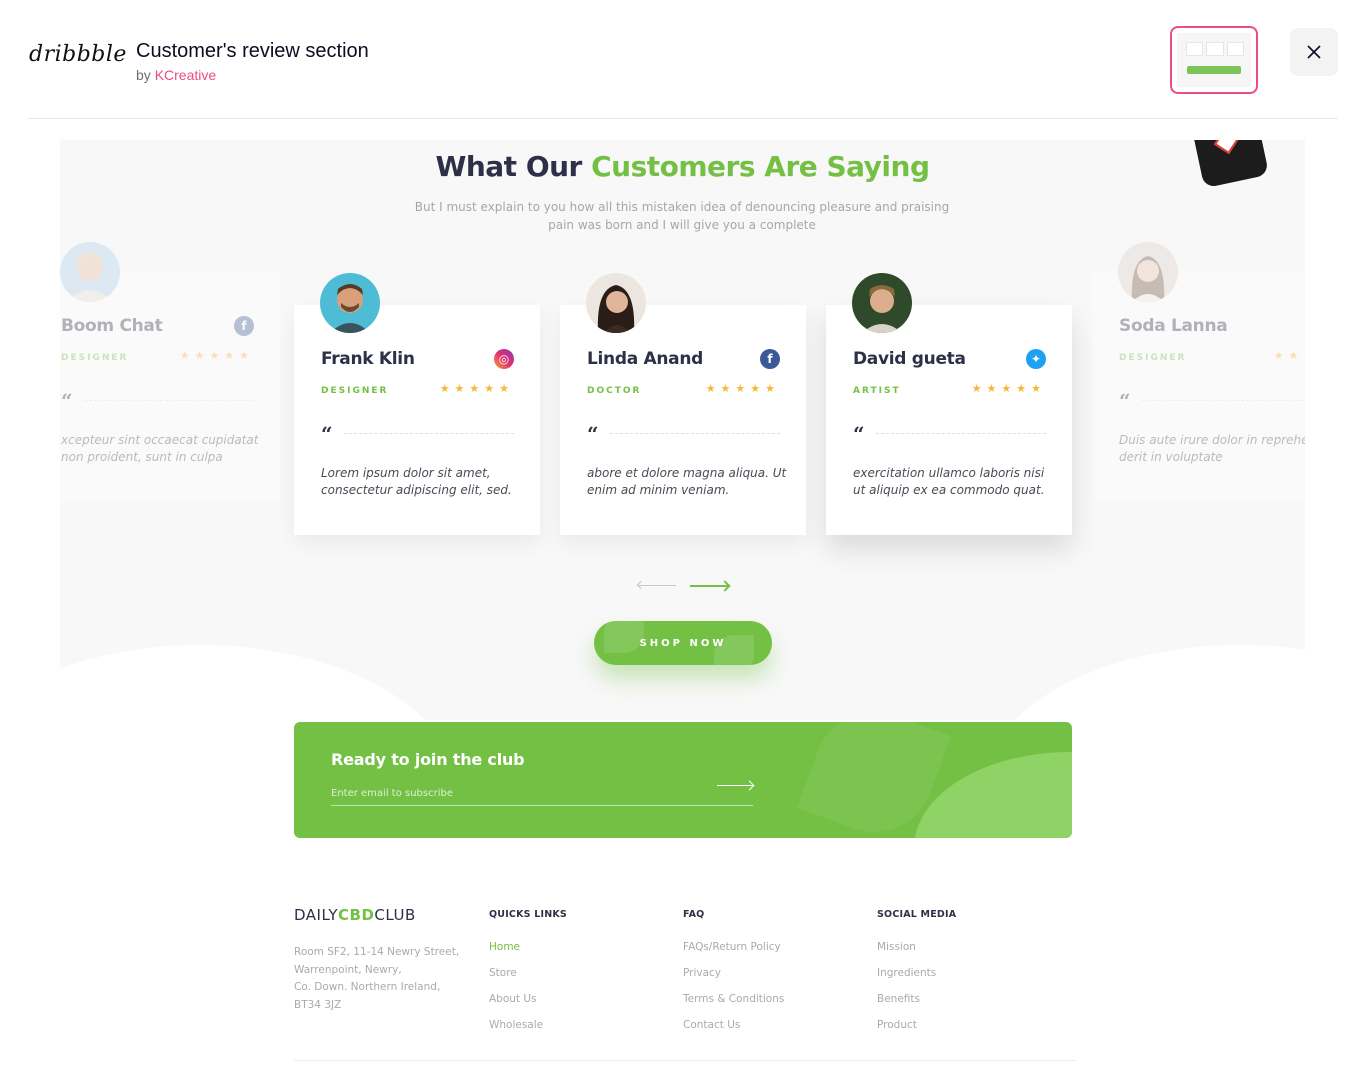  What do you see at coordinates (1036, 359) in the screenshot?
I see `twitter-icon: ✦` at bounding box center [1036, 359].